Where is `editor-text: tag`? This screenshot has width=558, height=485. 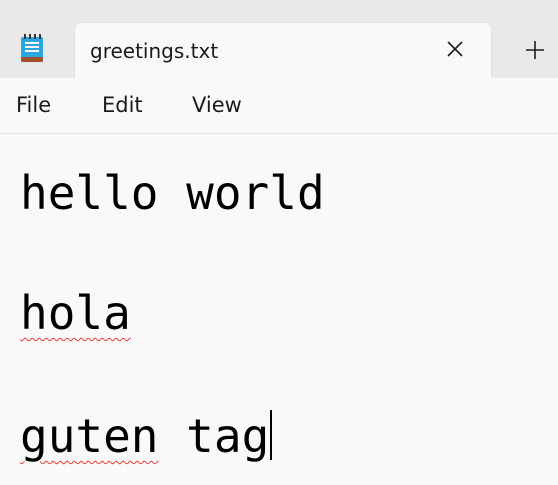
editor-text: tag is located at coordinates (214, 436).